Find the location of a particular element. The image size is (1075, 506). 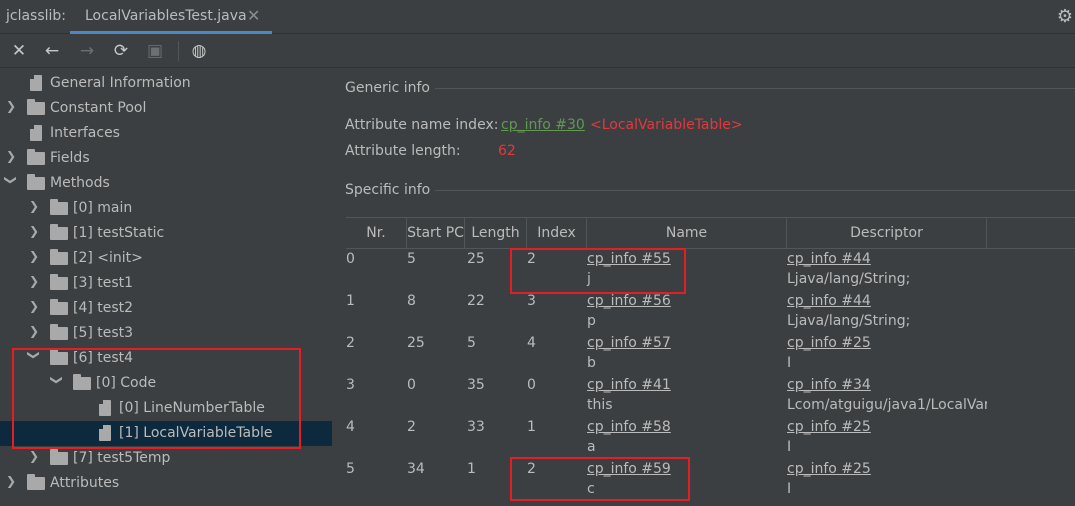

tree-item-label: [3] test1 is located at coordinates (103, 283).